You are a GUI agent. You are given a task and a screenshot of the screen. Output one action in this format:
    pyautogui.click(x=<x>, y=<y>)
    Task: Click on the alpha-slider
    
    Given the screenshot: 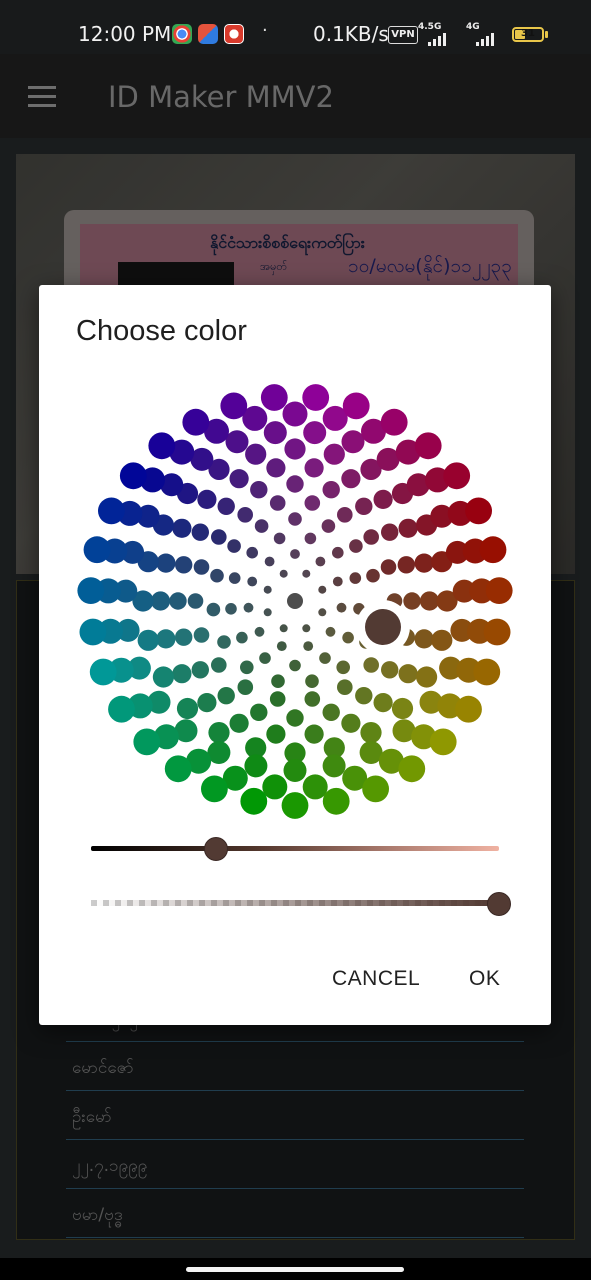 What is the action you would take?
    pyautogui.click(x=295, y=903)
    